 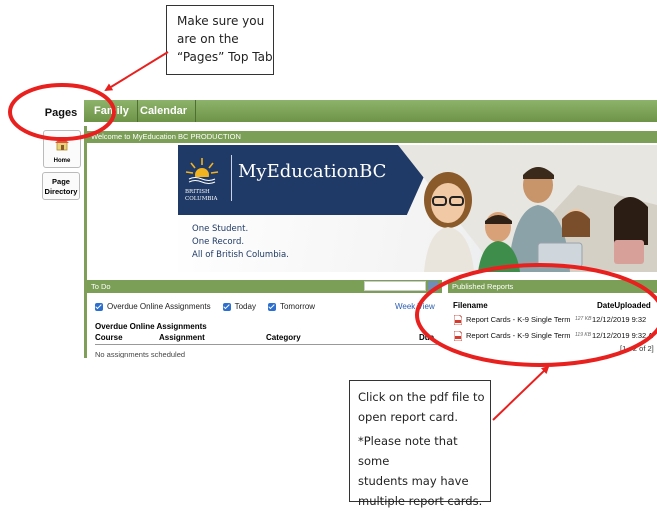 I want to click on page-directory-label: Directory, so click(x=61, y=191).